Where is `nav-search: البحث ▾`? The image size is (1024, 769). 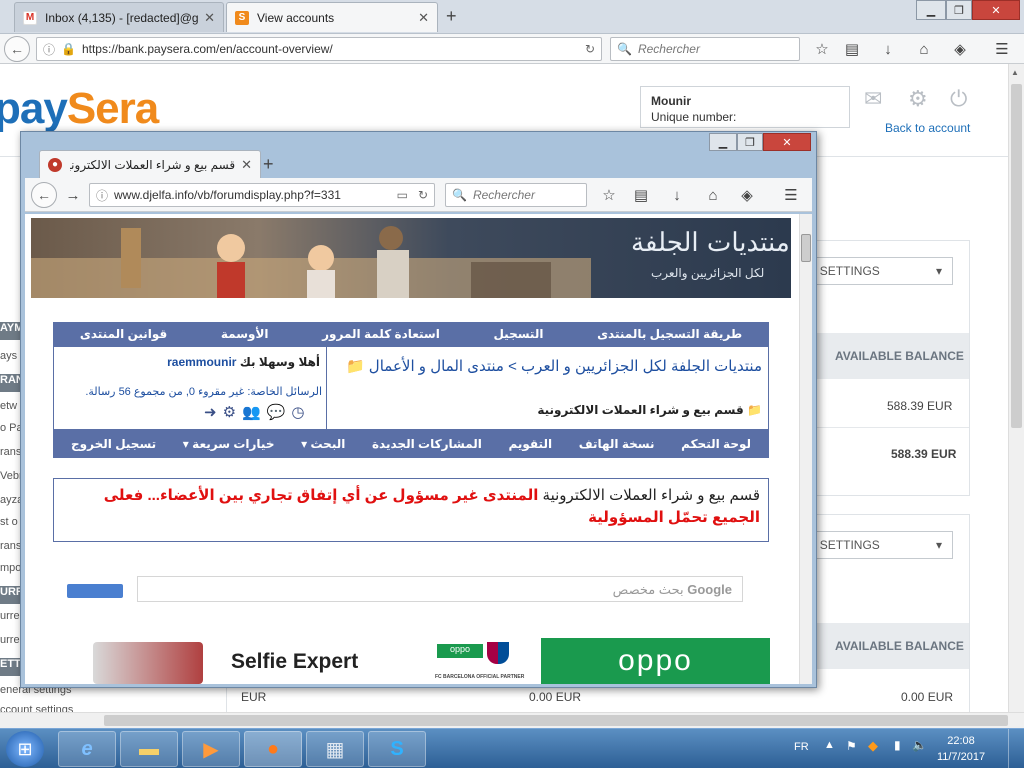
nav-search: البحث ▾ is located at coordinates (323, 444).